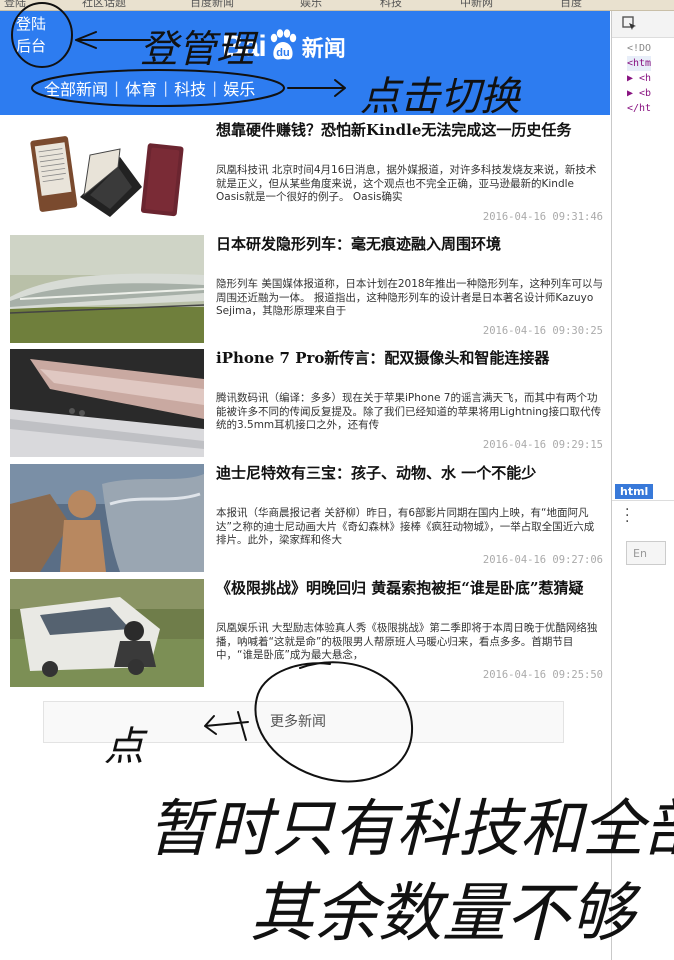 This screenshot has height=960, width=674. Describe the element at coordinates (107, 518) in the screenshot. I see `news-thumbnail-jungle-book` at that location.